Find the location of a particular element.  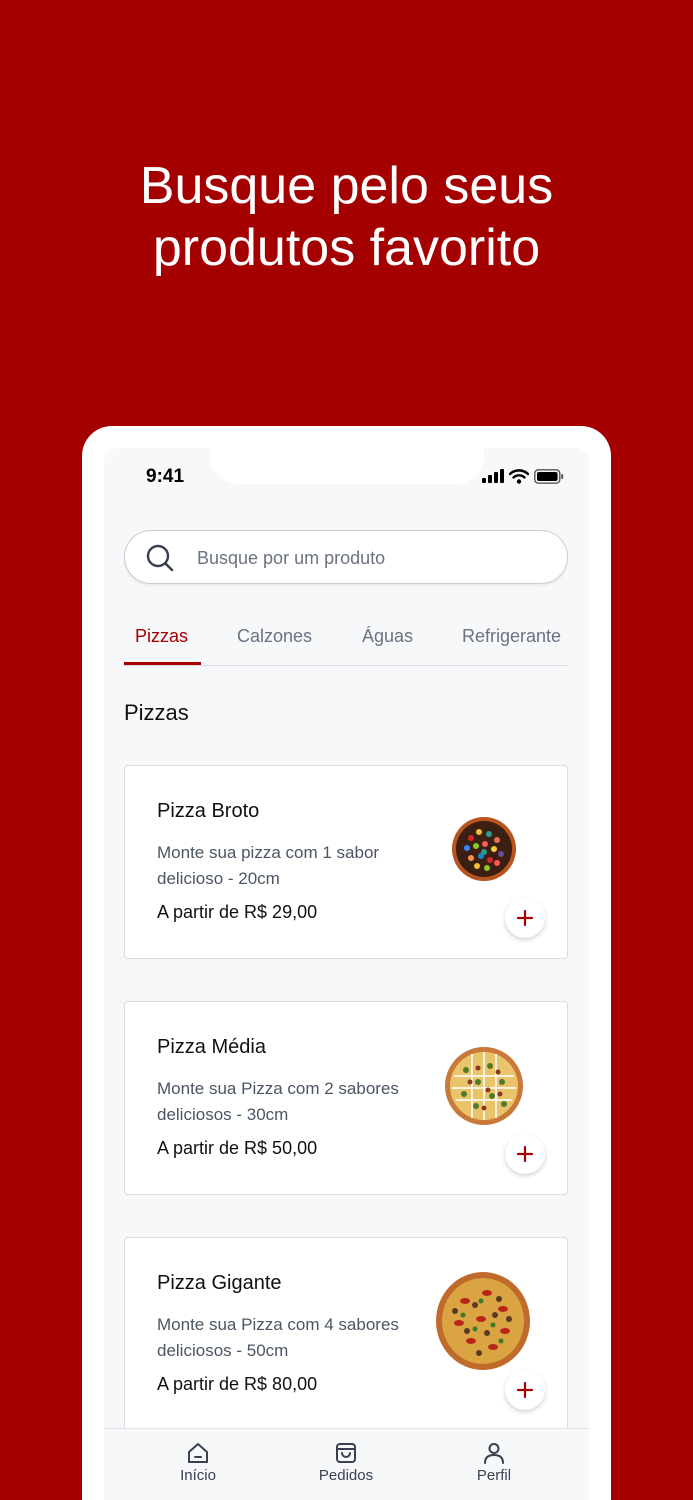

pizza-gigante-image is located at coordinates (483, 1321).